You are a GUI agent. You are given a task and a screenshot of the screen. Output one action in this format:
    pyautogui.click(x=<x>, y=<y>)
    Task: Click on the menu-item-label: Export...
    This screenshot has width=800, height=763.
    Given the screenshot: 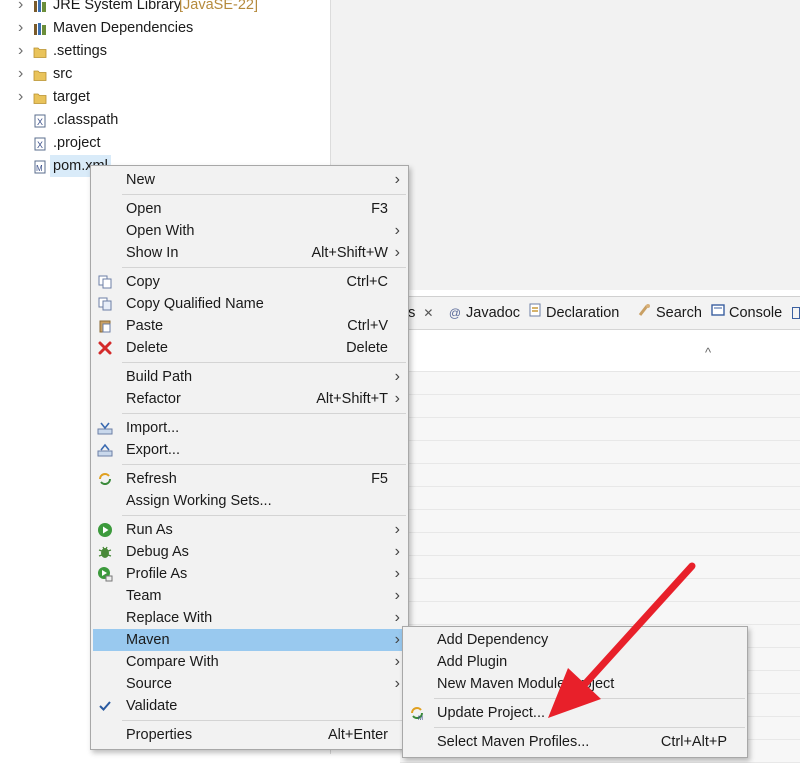 What is the action you would take?
    pyautogui.click(x=153, y=450)
    